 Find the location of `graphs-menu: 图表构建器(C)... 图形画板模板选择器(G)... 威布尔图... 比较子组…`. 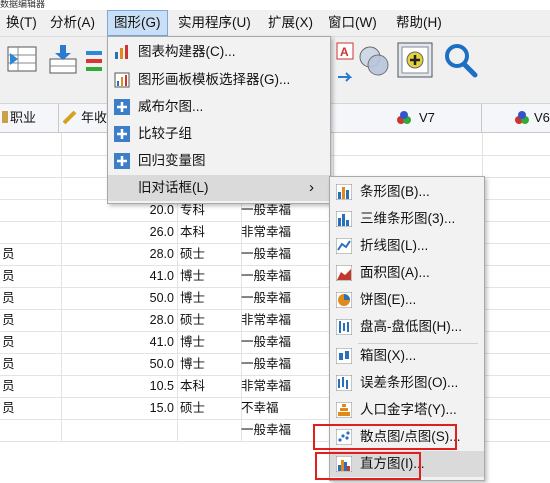

graphs-menu: 图表构建器(C)... 图形画板模板选择器(G)... 威布尔图... 比较子组… is located at coordinates (219, 120).